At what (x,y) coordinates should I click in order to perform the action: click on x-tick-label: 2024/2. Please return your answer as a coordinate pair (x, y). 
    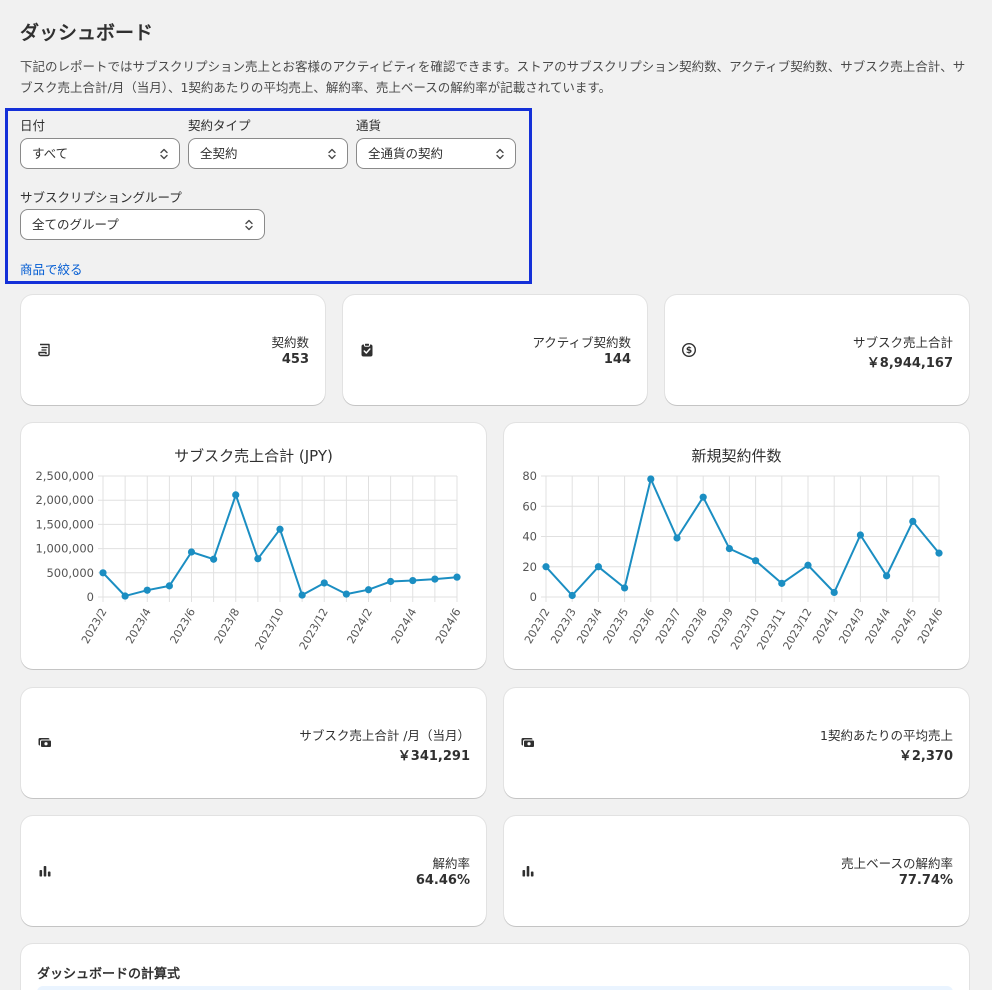
    Looking at the image, I should click on (359, 626).